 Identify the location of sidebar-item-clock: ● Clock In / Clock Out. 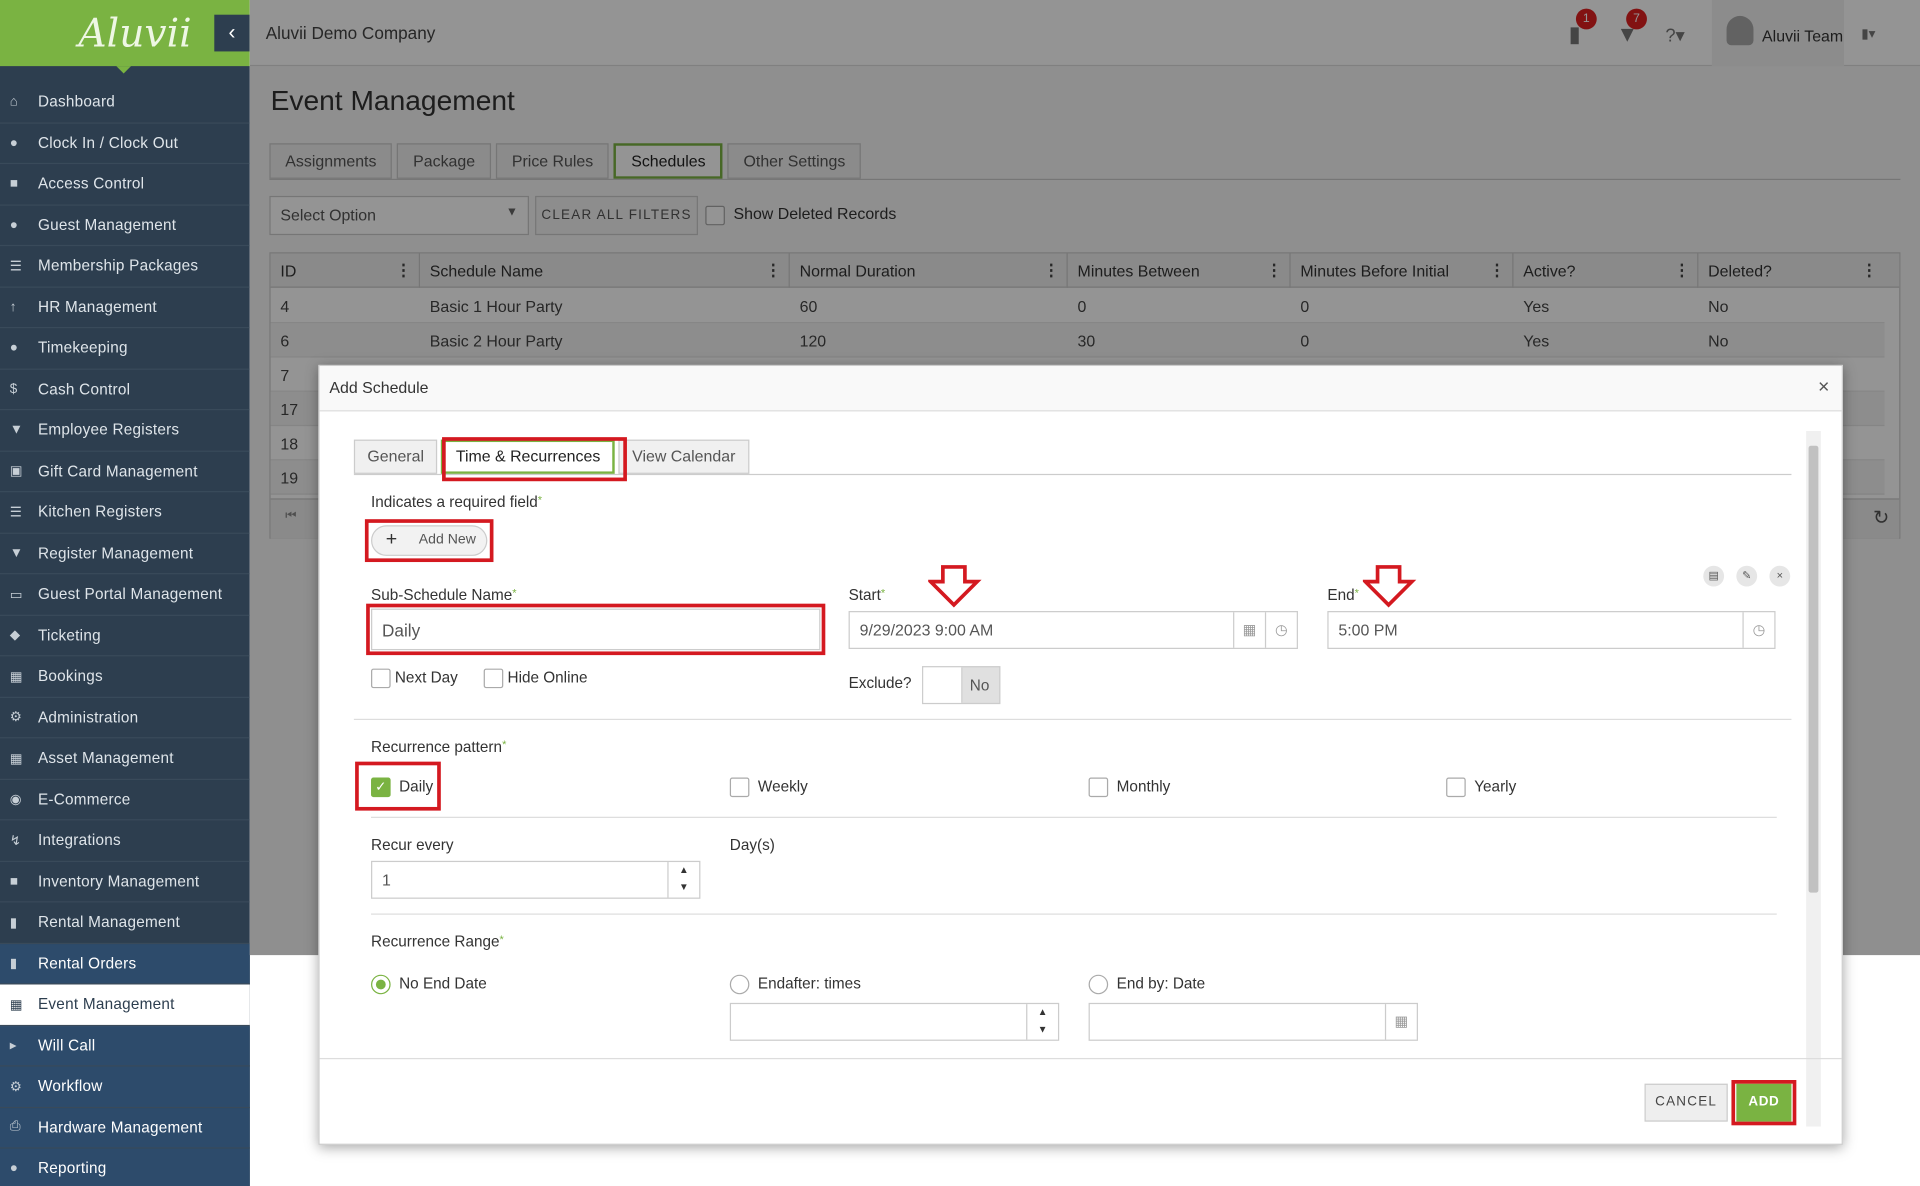
(125, 144).